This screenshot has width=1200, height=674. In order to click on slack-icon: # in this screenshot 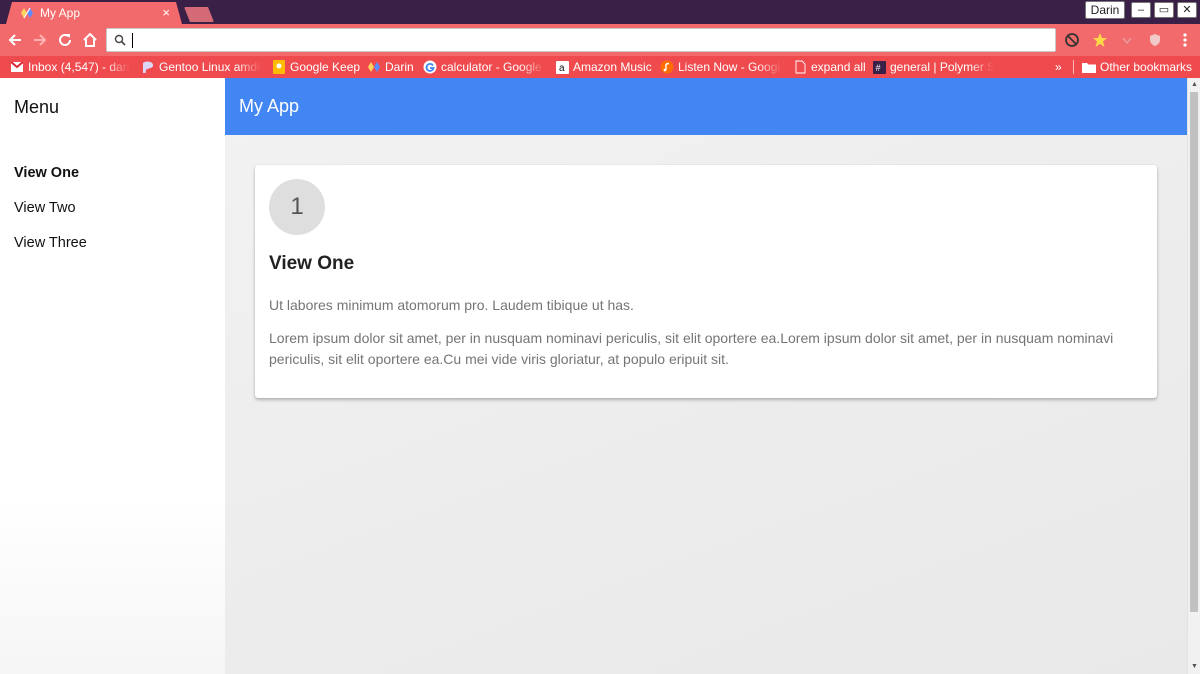, I will do `click(879, 67)`.